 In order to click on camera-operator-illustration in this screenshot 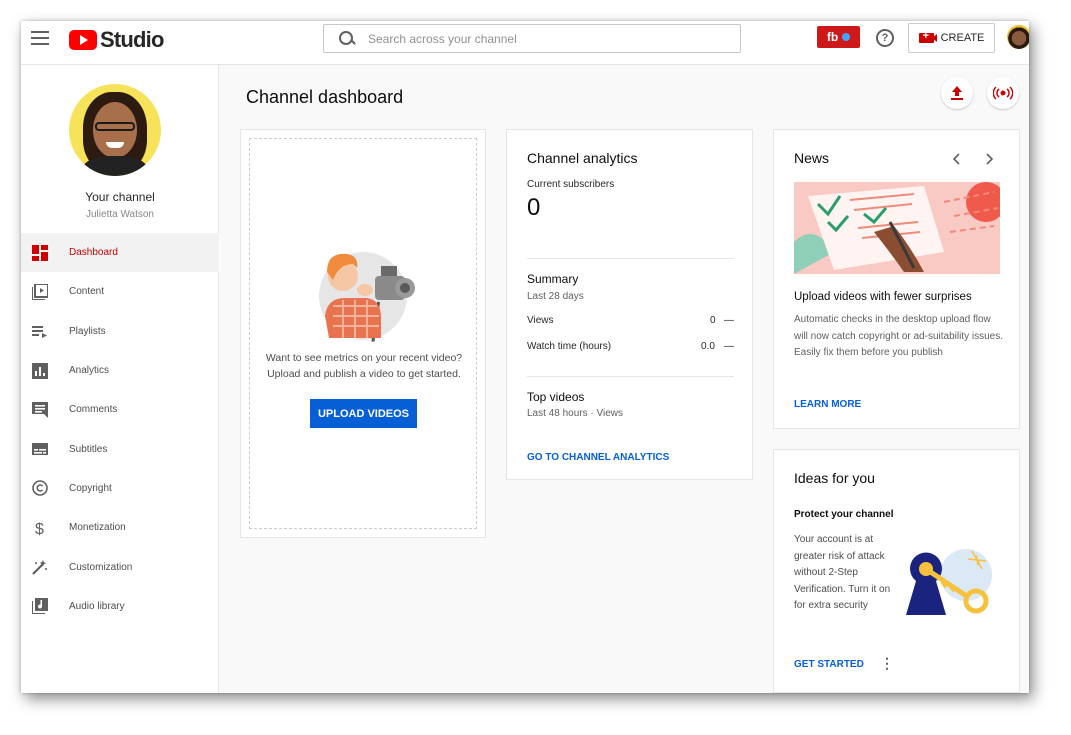, I will do `click(367, 297)`.